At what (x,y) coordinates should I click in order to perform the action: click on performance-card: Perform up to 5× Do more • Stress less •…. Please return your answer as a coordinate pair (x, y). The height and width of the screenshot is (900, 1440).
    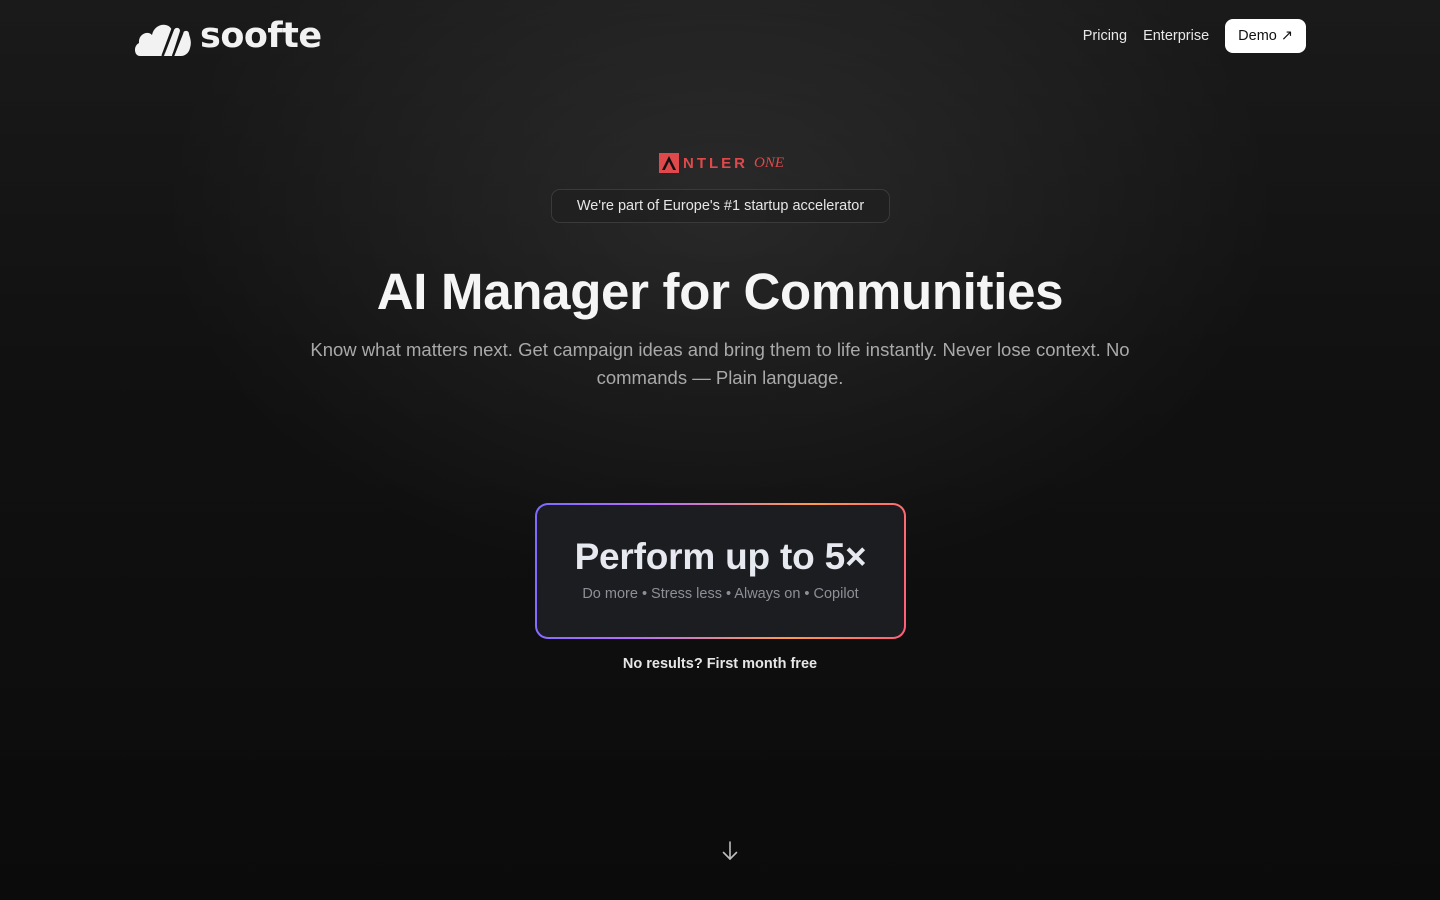
    Looking at the image, I should click on (720, 571).